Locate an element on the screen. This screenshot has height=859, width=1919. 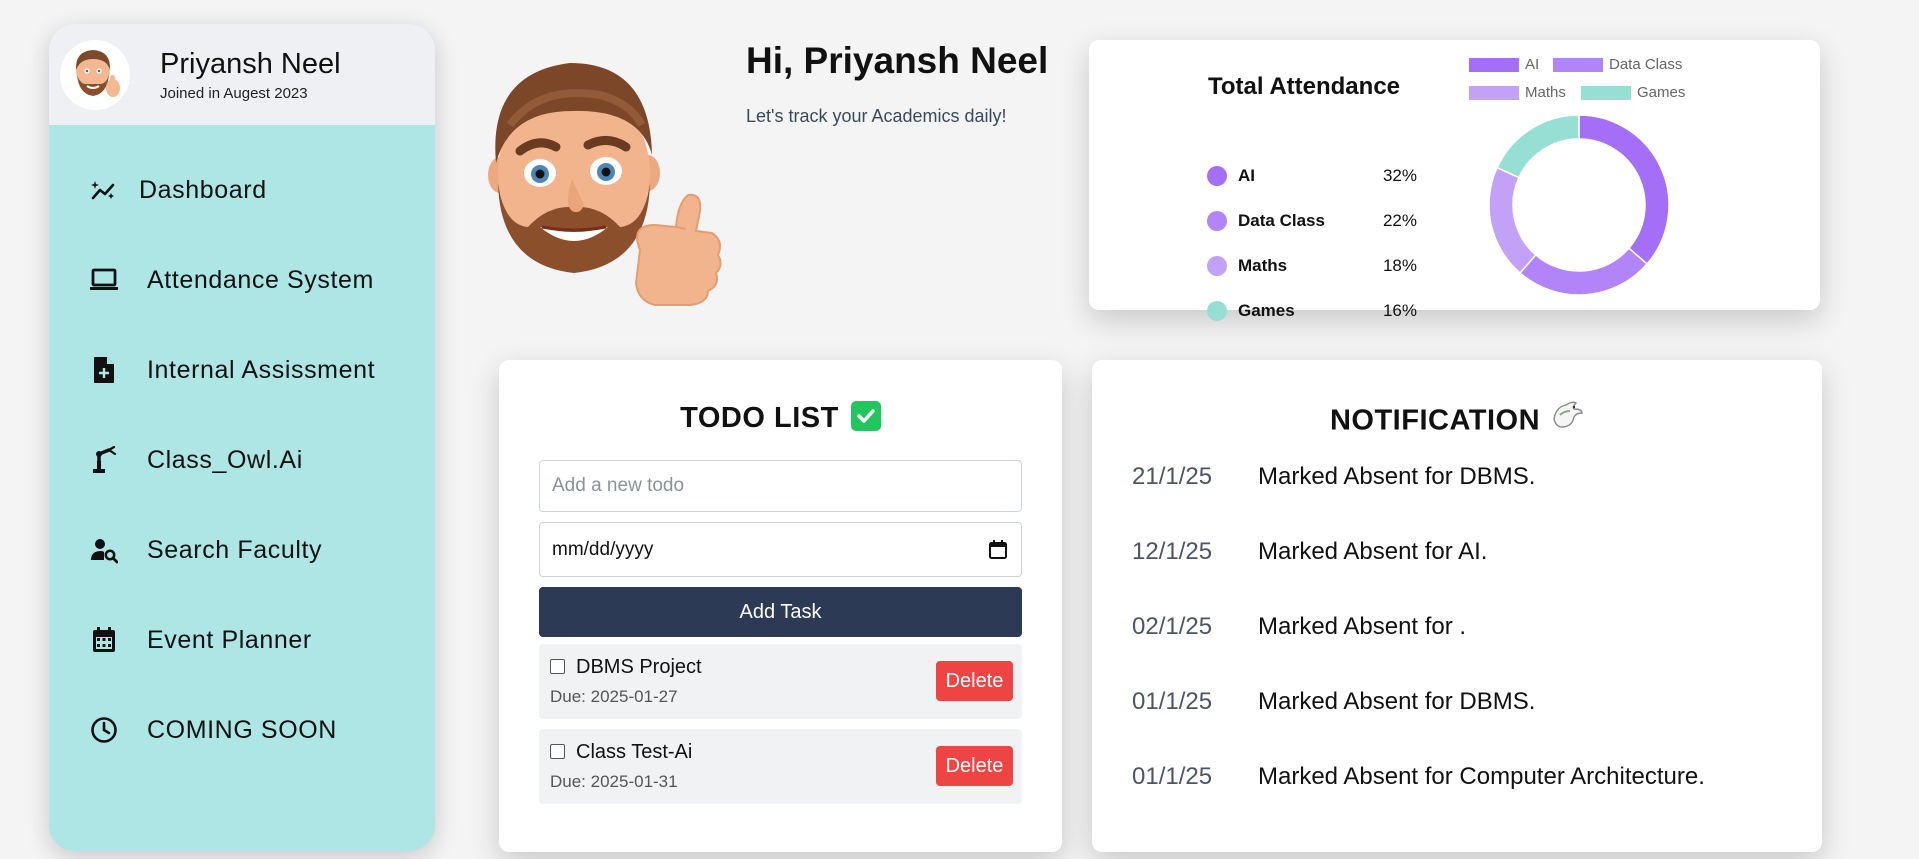
todo-item-due: Due: 2025-01-27 is located at coordinates (614, 696).